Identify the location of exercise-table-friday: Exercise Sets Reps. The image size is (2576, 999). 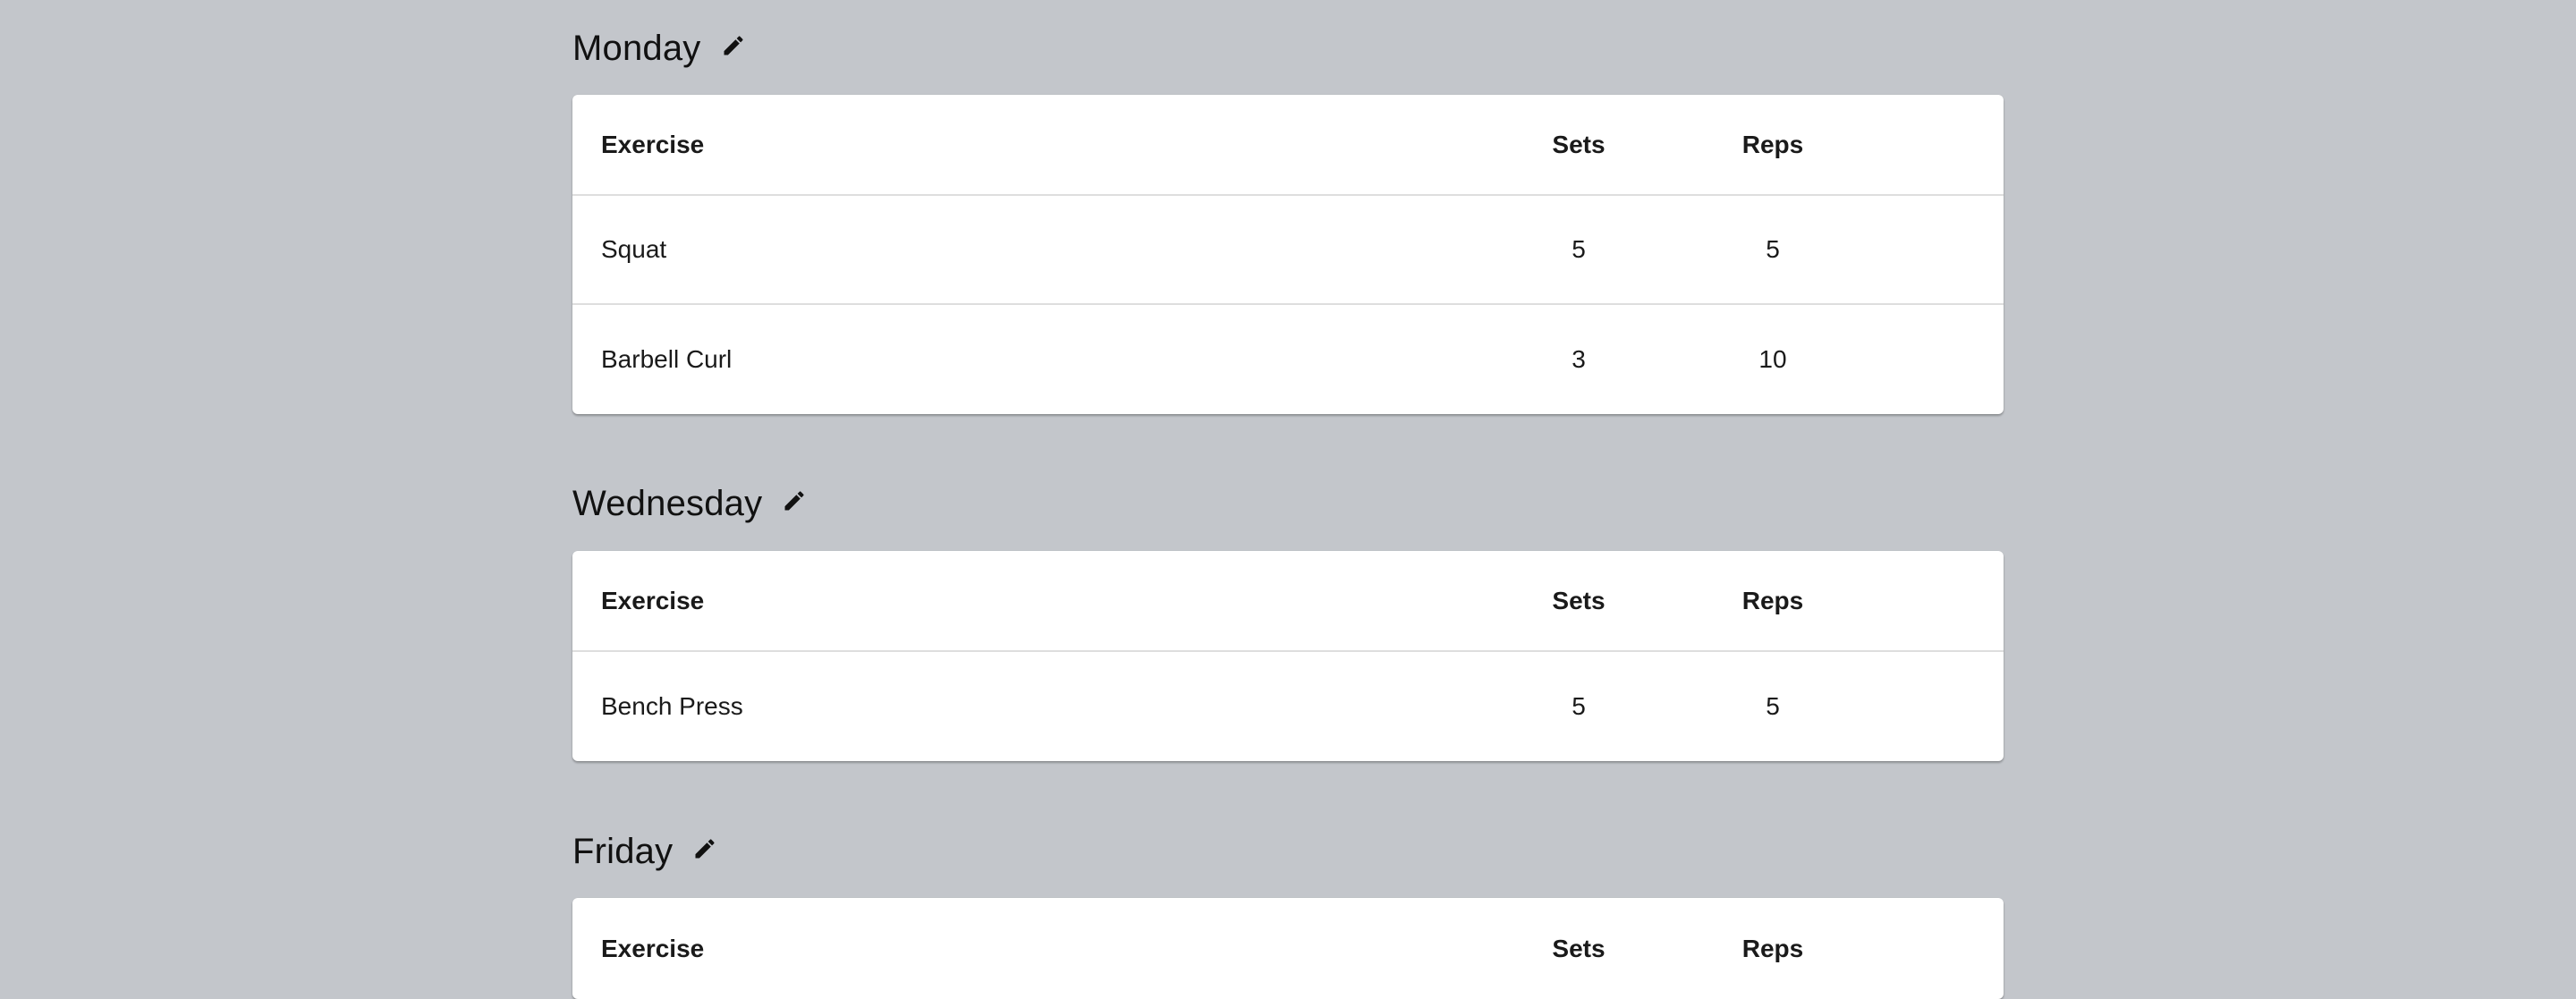
(1288, 948).